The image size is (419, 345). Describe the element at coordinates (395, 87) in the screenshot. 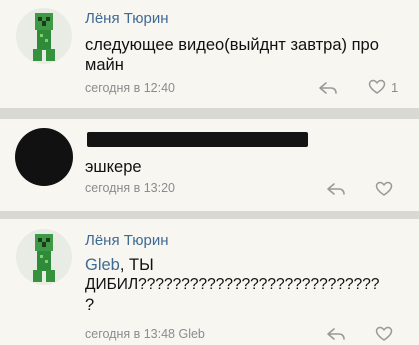

I see `like-count: 1` at that location.